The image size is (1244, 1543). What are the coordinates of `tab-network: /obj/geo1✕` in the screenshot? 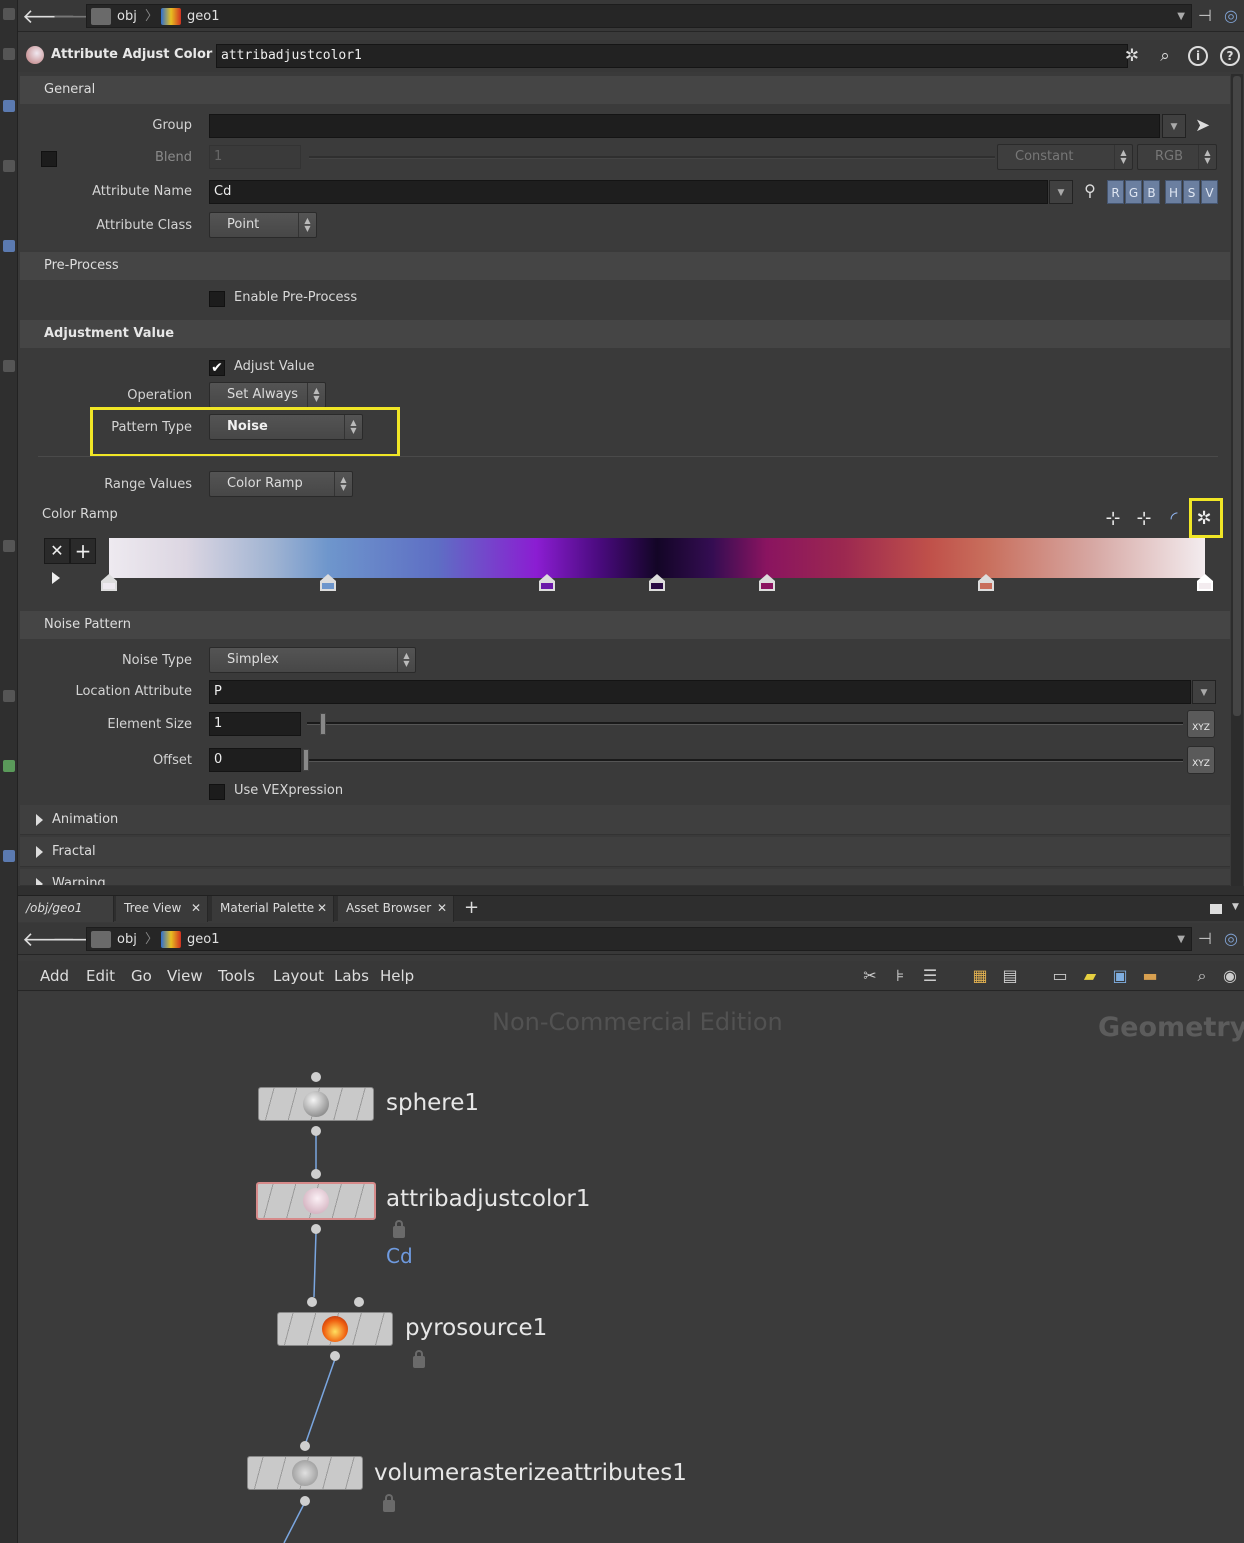 It's located at (72, 909).